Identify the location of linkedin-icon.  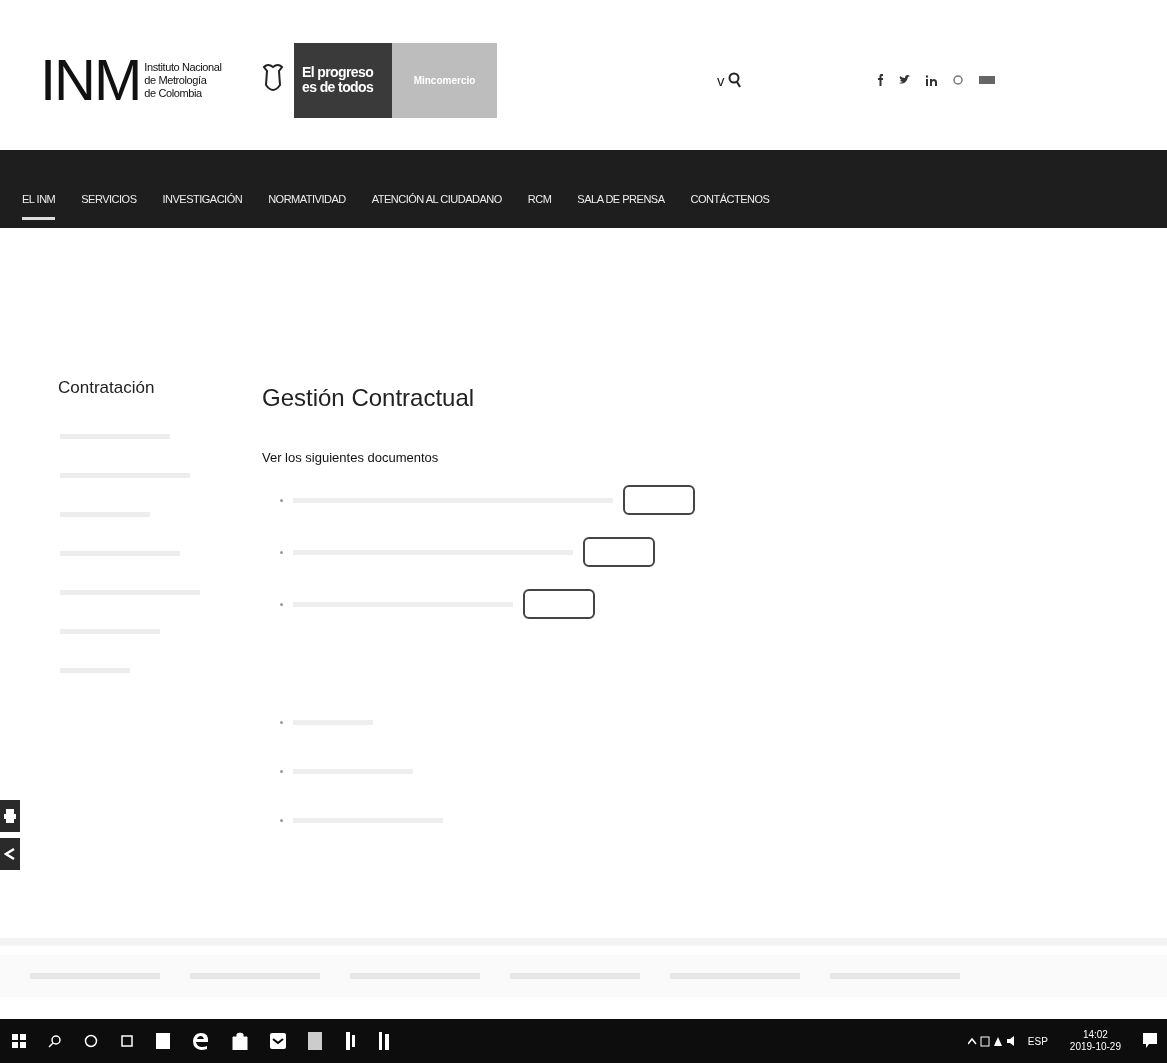
(931, 80).